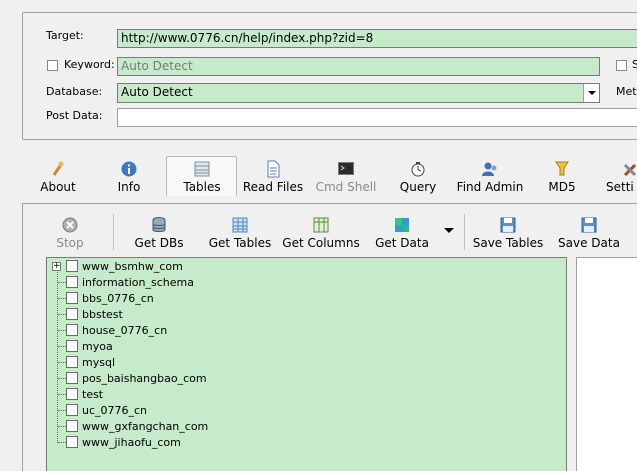 The image size is (637, 471). What do you see at coordinates (490, 177) in the screenshot?
I see `find-admin-button: Find Admin` at bounding box center [490, 177].